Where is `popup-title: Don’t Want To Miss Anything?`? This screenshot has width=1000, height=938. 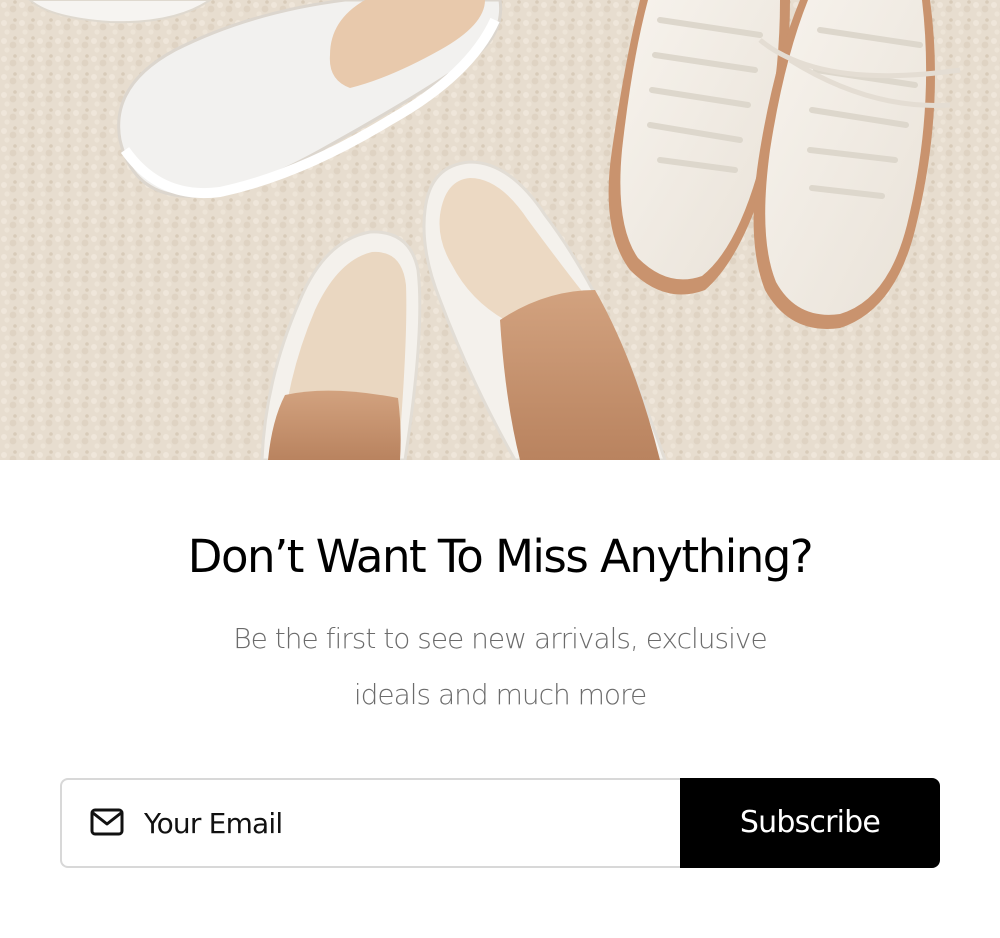 popup-title: Don’t Want To Miss Anything? is located at coordinates (500, 556).